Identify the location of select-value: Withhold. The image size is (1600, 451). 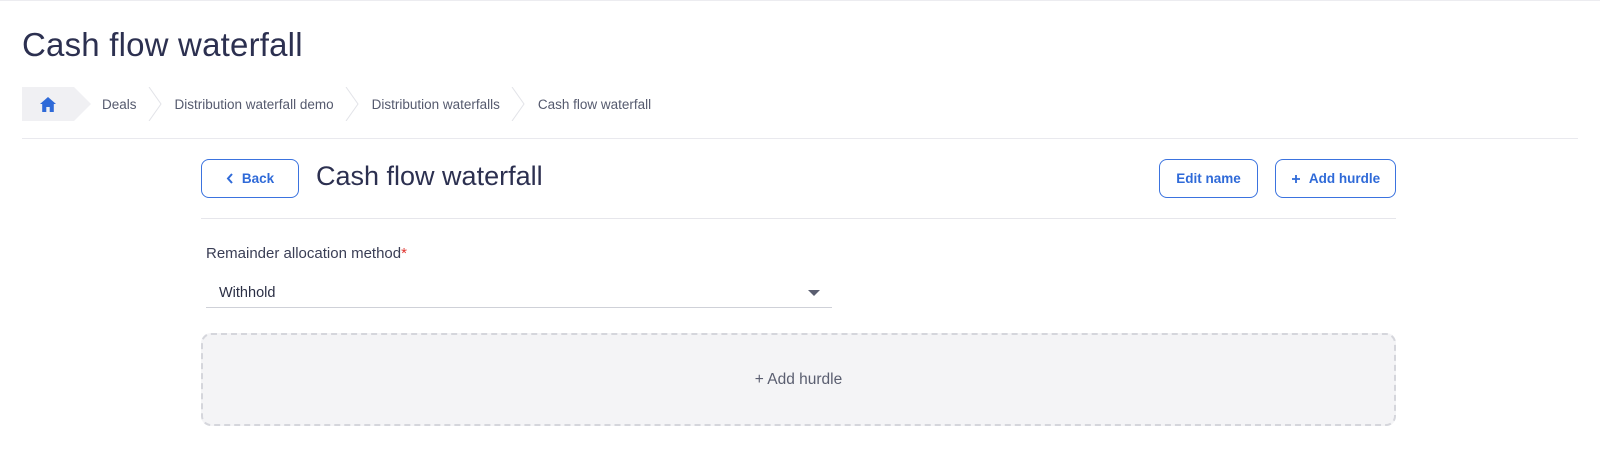
(247, 292).